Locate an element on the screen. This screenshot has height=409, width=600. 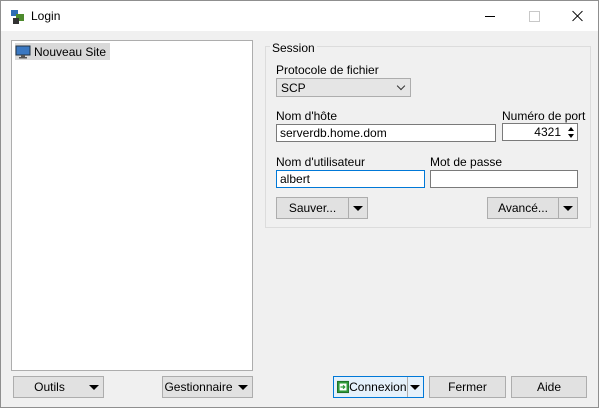
host-label: Nom d'hôte is located at coordinates (306, 116).